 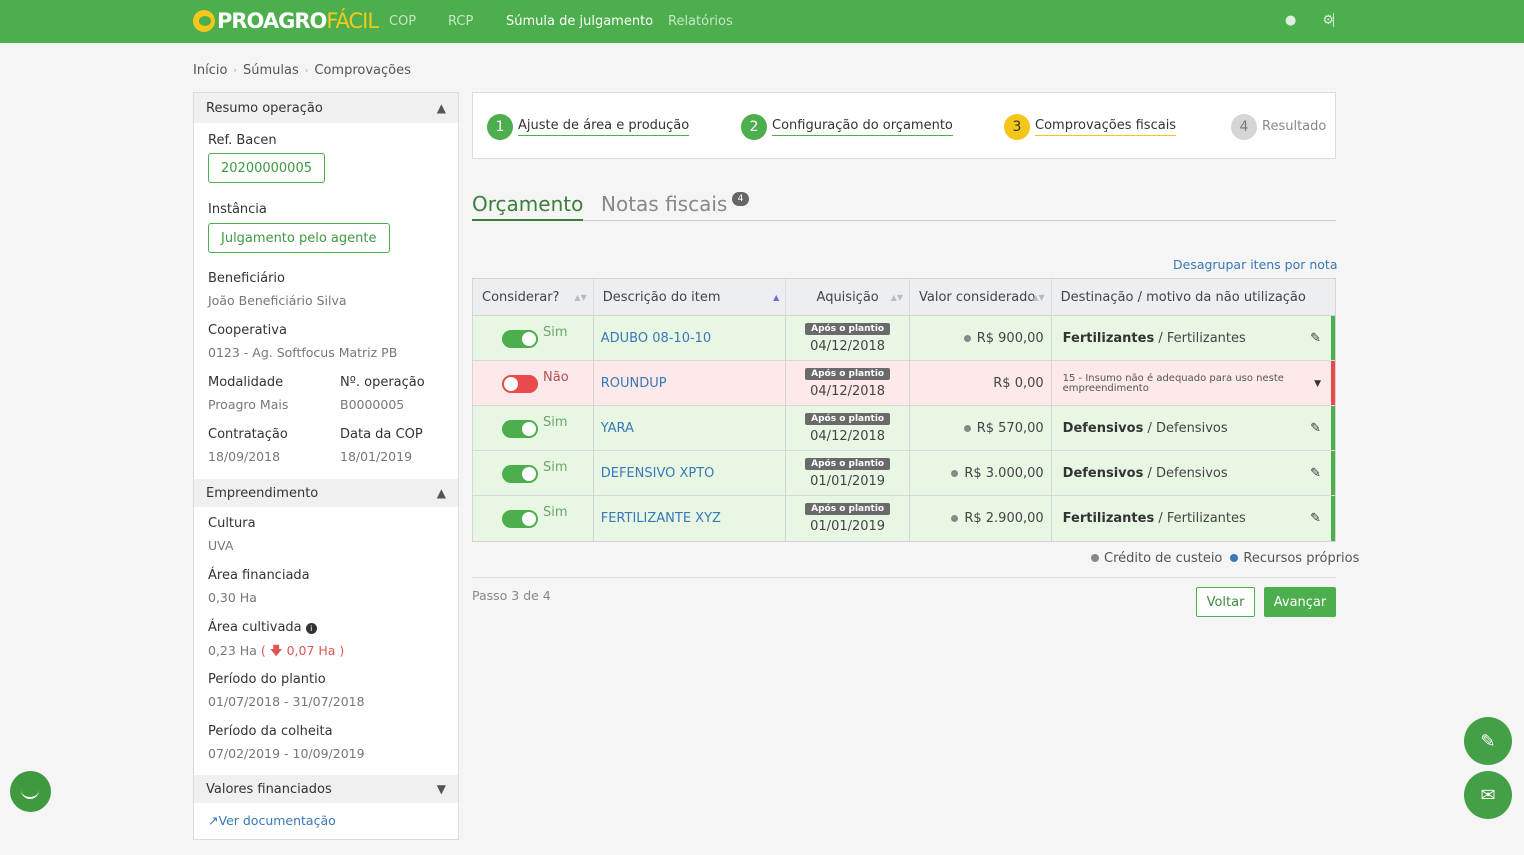 I want to click on step-1: 1 Ajuste de área e produção, so click(x=588, y=127).